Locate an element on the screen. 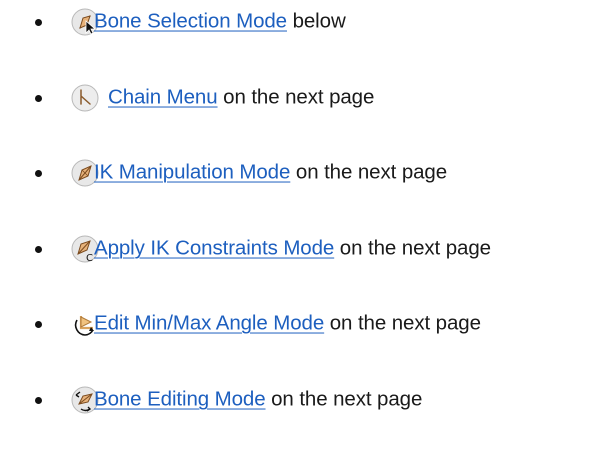 The width and height of the screenshot is (612, 458). list-item-ik-manipulation-mode: IK Manipulation Mode on the next page is located at coordinates (306, 173).